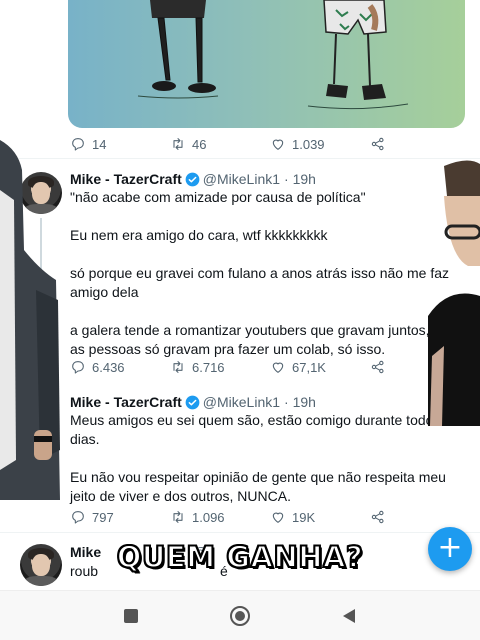  I want to click on tweet-actions: 797 1.096 19K, so click(228, 517).